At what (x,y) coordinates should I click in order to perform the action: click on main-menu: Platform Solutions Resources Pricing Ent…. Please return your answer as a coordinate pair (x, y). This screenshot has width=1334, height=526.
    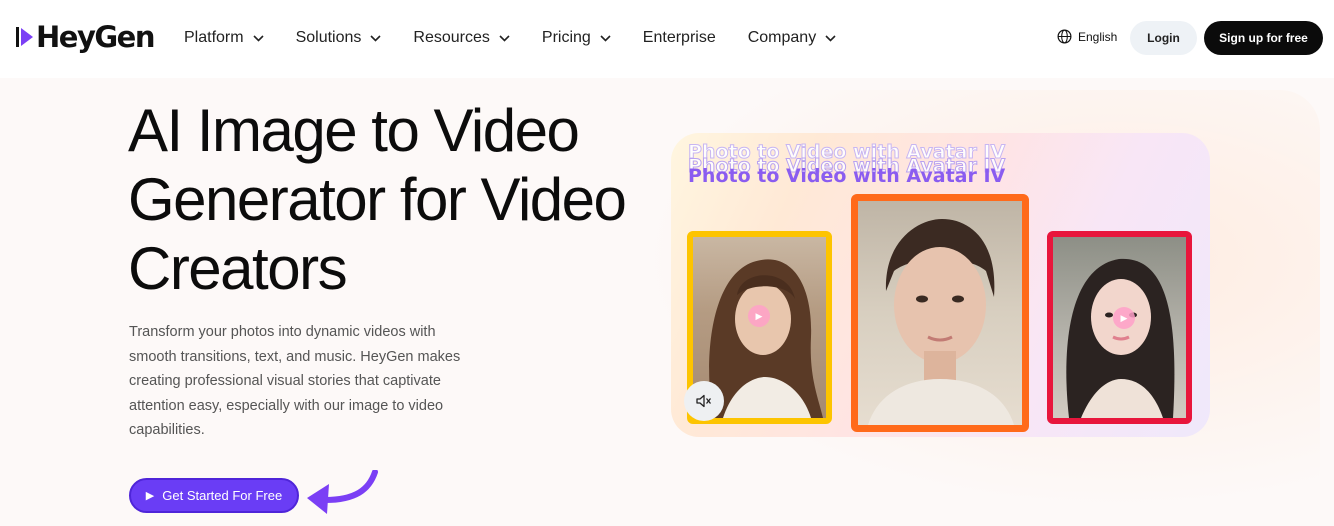
    Looking at the image, I should click on (526, 38).